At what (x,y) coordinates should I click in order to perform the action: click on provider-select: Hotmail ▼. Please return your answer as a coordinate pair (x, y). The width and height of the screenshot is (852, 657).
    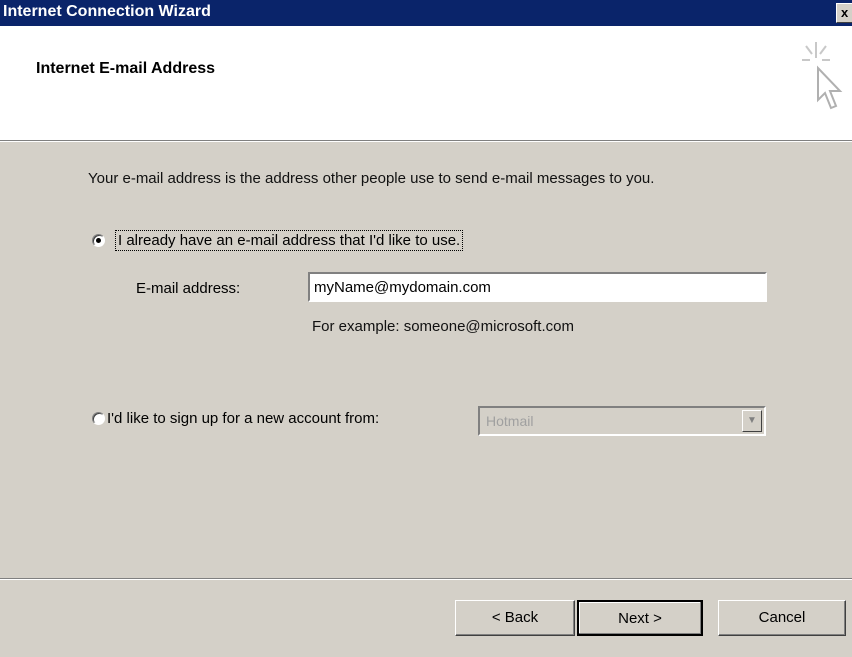
    Looking at the image, I should click on (622, 421).